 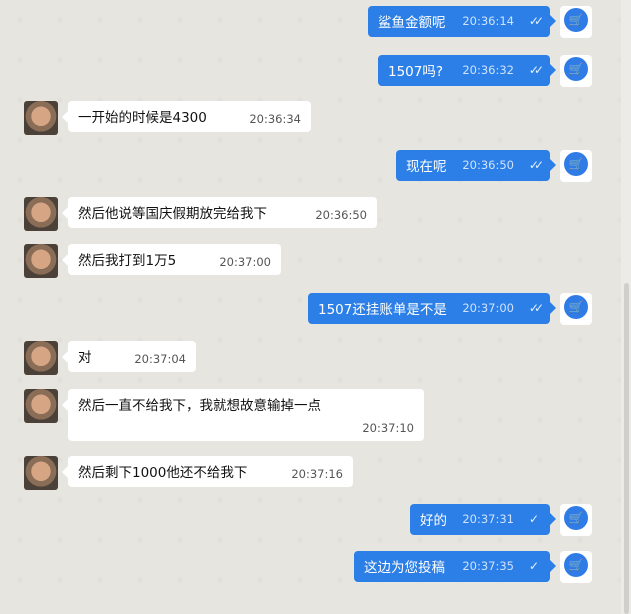 I want to click on message-bubble: 对 20:37:04, so click(x=129, y=356).